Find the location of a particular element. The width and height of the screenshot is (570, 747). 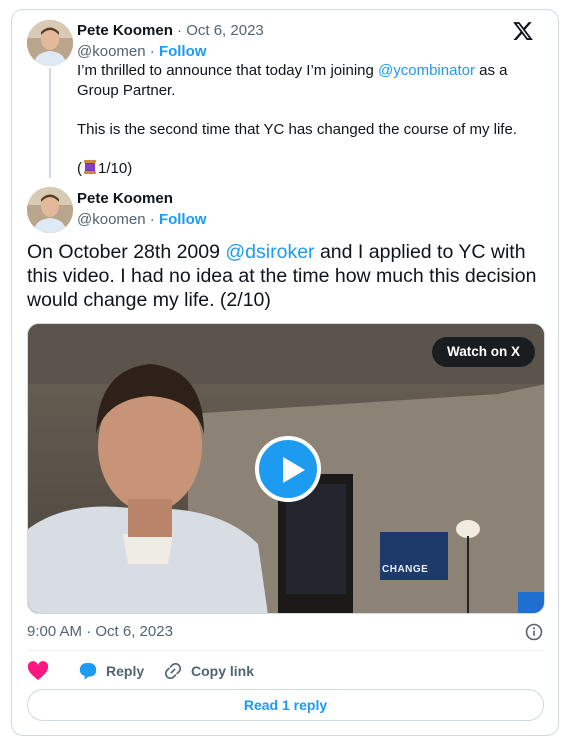

tweet1-handle-row: @koomen · Follow is located at coordinates (141, 52).